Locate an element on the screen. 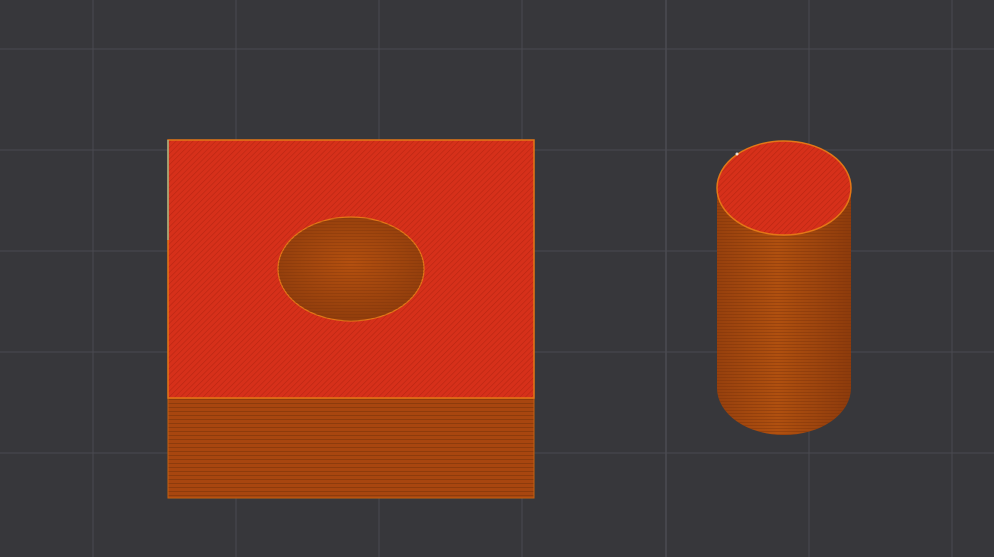 The height and width of the screenshot is (557, 994). block-hole-rings is located at coordinates (351, 269).